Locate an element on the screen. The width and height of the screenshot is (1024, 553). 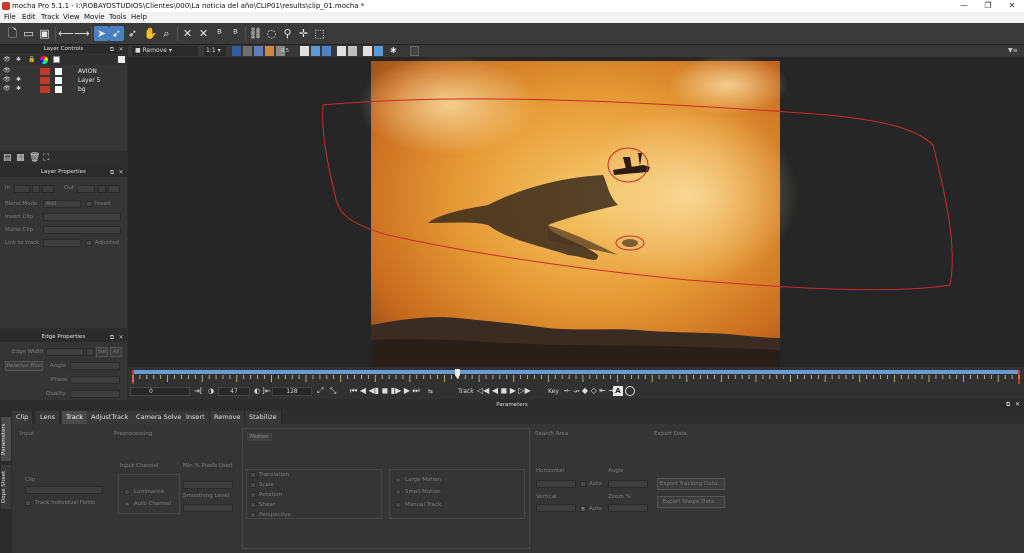
clip-select is located at coordinates (64, 490).